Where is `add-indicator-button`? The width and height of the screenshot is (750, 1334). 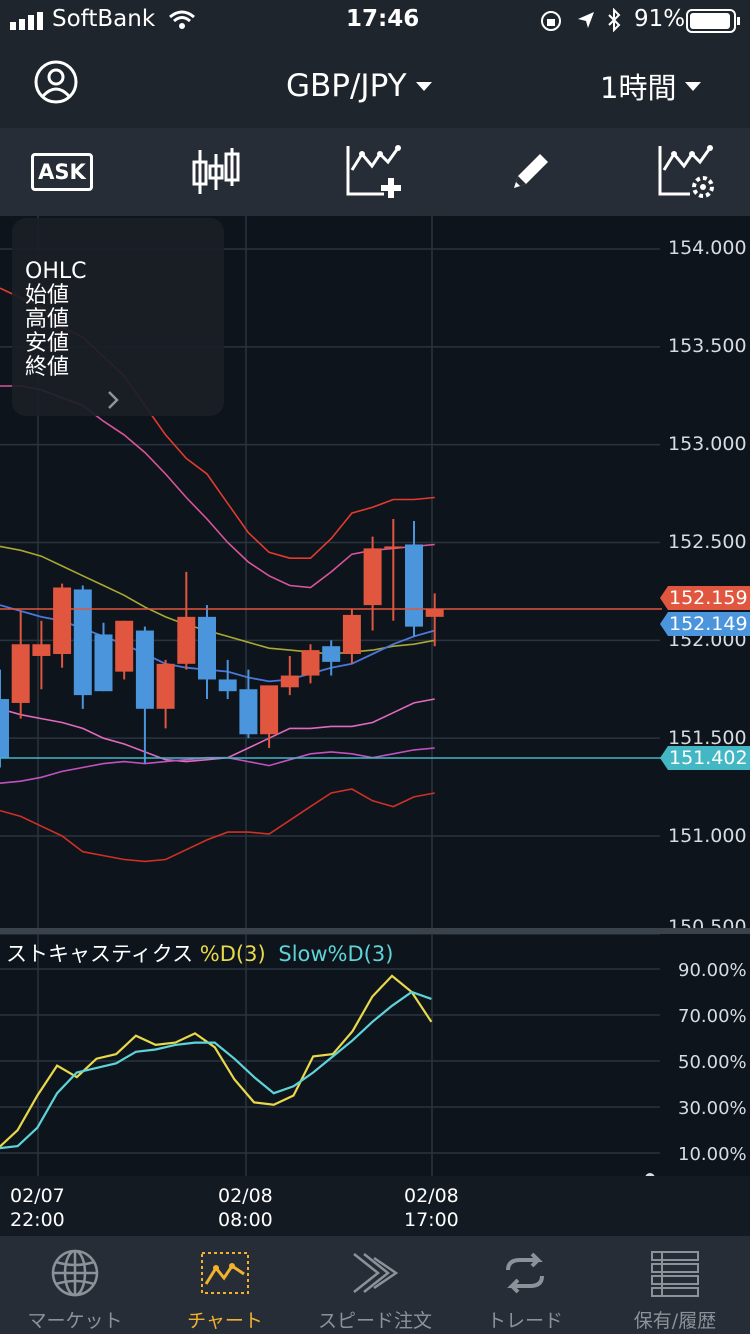
add-indicator-button is located at coordinates (374, 172).